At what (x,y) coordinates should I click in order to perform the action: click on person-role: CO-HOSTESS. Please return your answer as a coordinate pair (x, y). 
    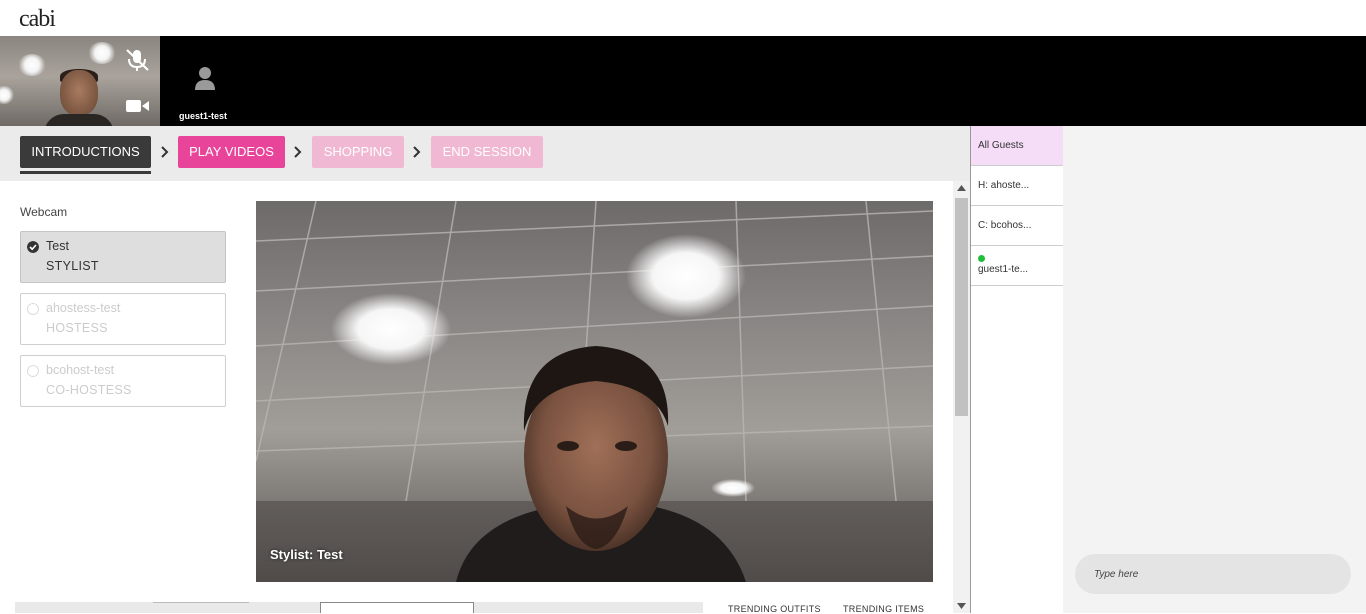
    Looking at the image, I should click on (89, 390).